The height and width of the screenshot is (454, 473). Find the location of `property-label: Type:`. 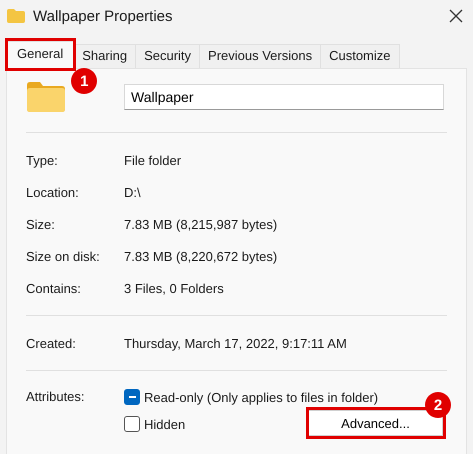

property-label: Type: is located at coordinates (42, 160).